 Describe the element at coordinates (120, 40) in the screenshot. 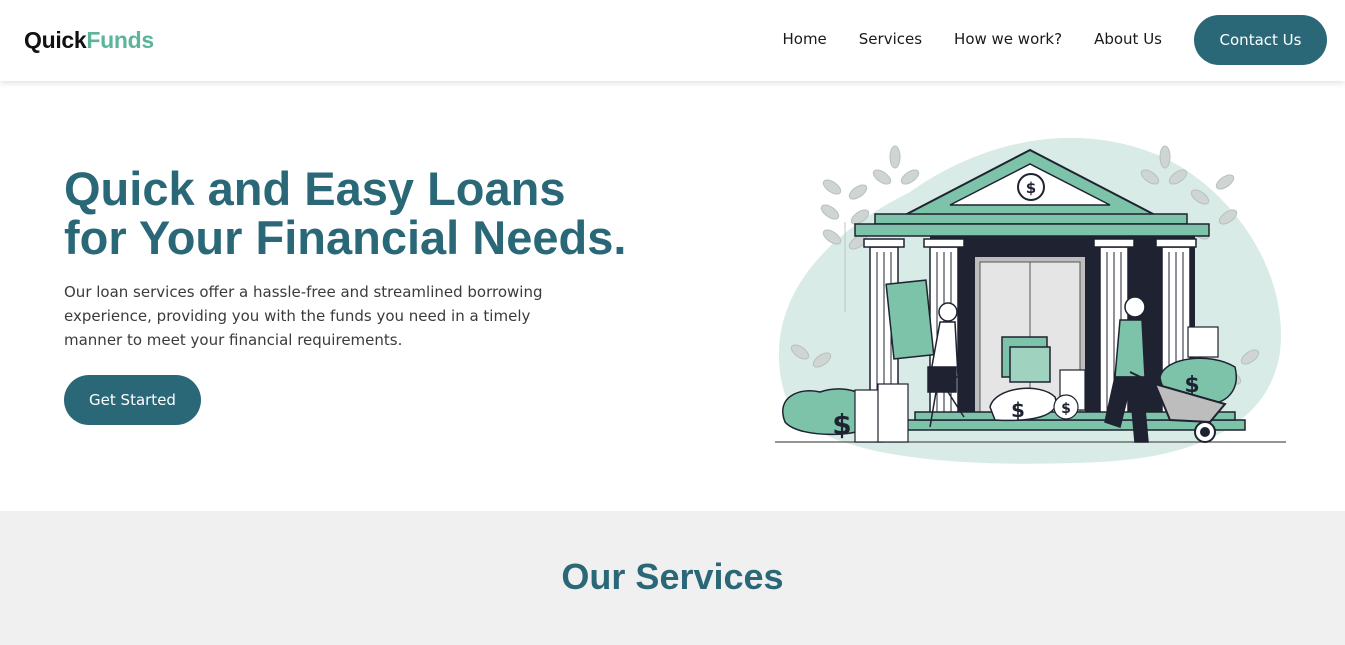

I see `logo-part-funds: Funds` at that location.